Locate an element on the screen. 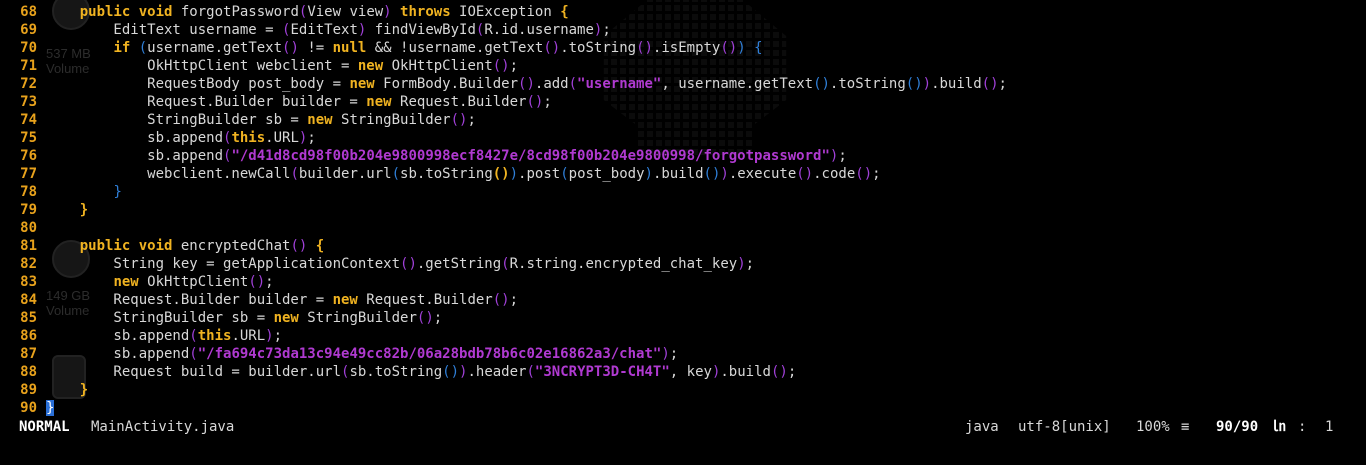  code-token: Request build = builder.url is located at coordinates (194, 372).